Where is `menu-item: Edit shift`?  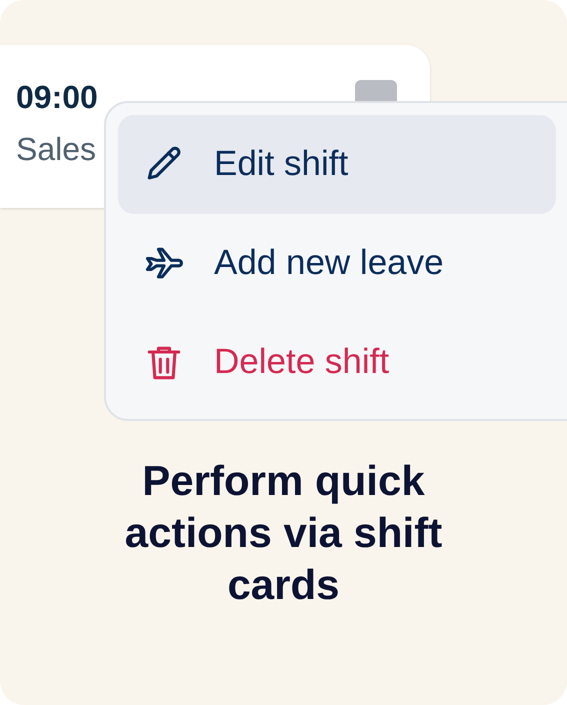 menu-item: Edit shift is located at coordinates (337, 164).